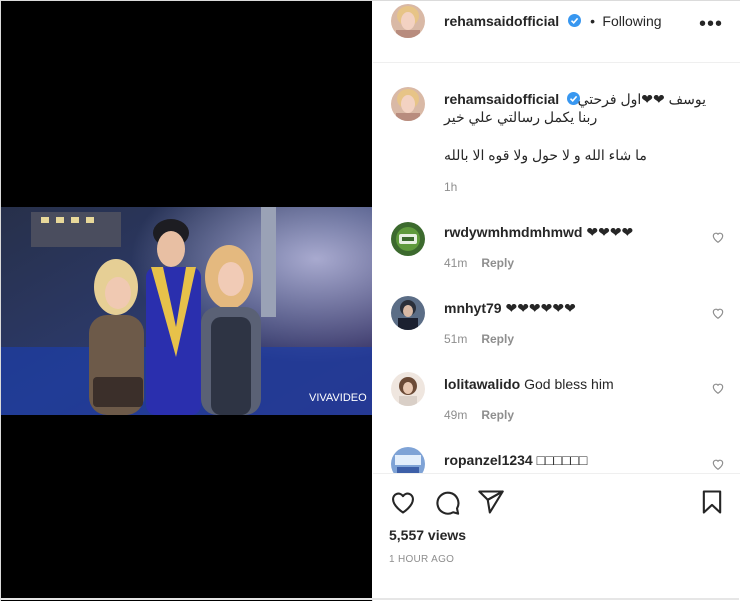  What do you see at coordinates (569, 247) in the screenshot?
I see `comment-item: rwdywmhmdmhmwd ❤❤❤❤ 41m Reply` at bounding box center [569, 247].